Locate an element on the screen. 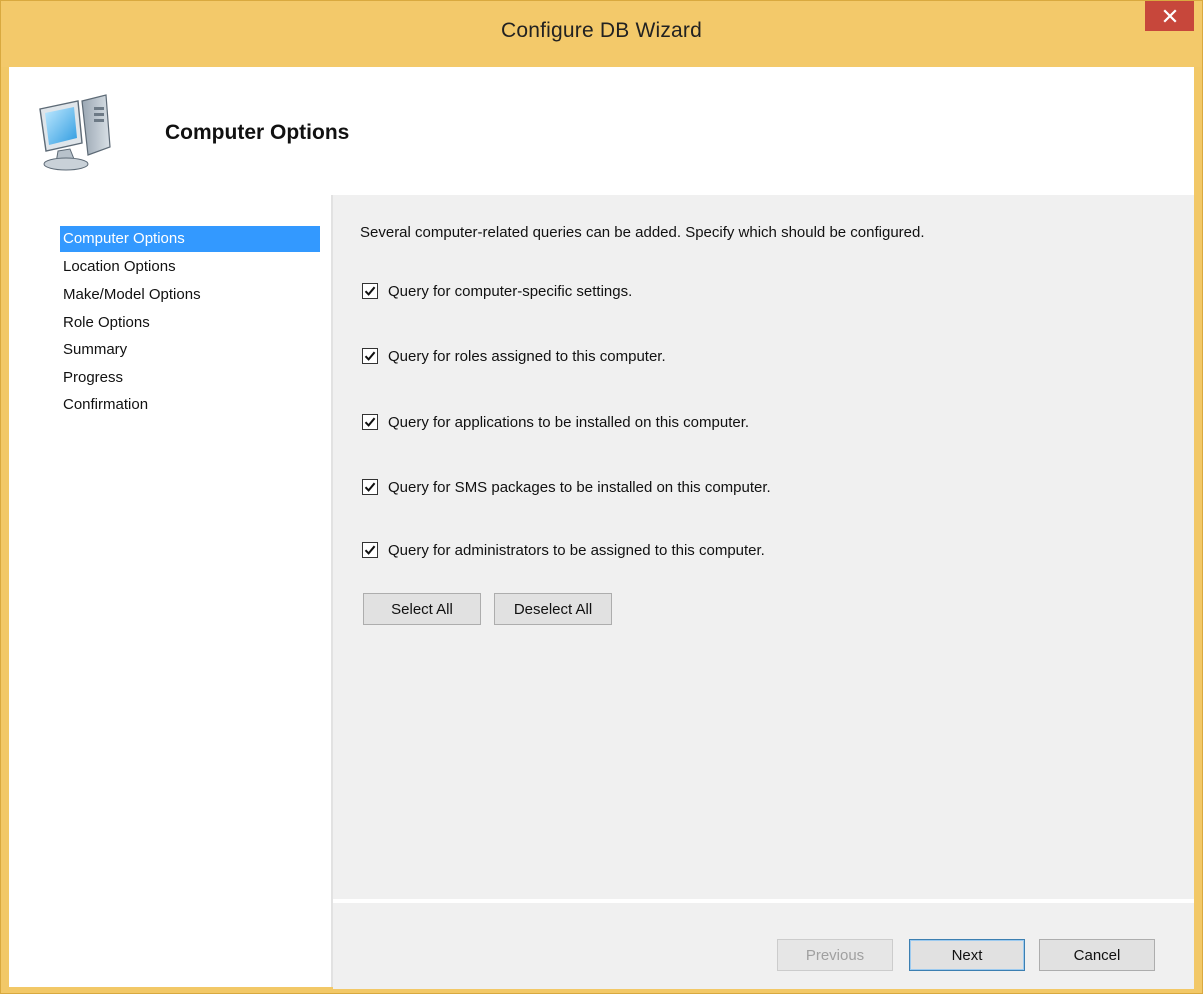  checkbox-sms-packages is located at coordinates (370, 487).